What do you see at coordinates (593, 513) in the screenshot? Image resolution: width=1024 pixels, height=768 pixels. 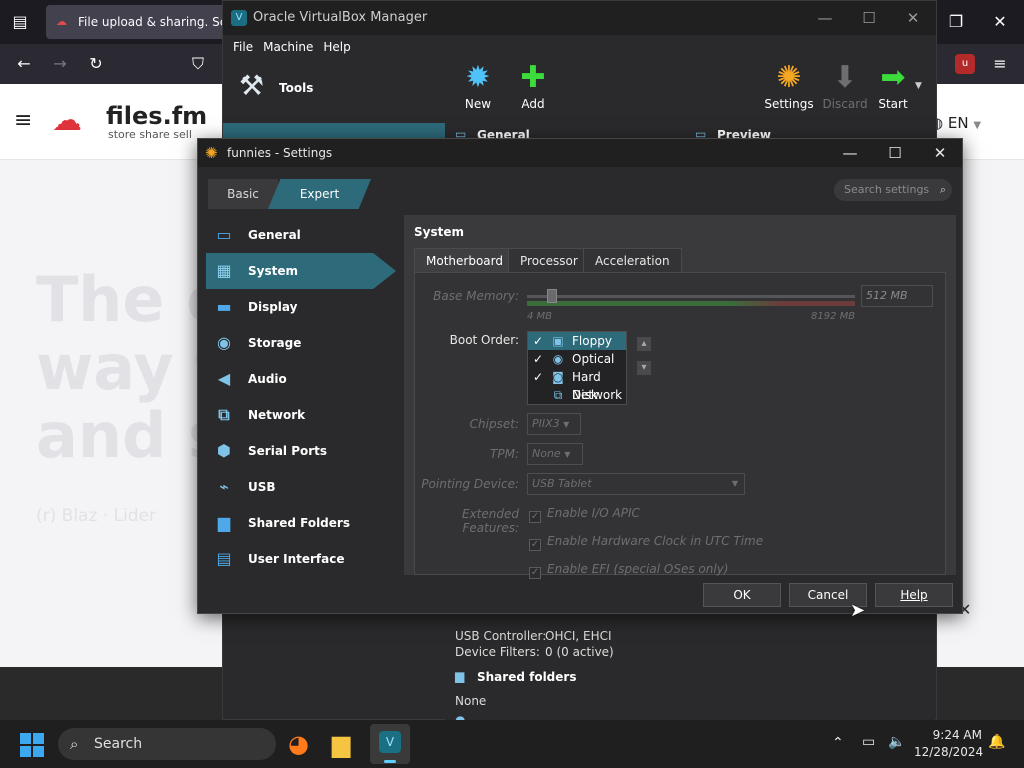 I see `ioapic-label: Enable I/O APIC` at bounding box center [593, 513].